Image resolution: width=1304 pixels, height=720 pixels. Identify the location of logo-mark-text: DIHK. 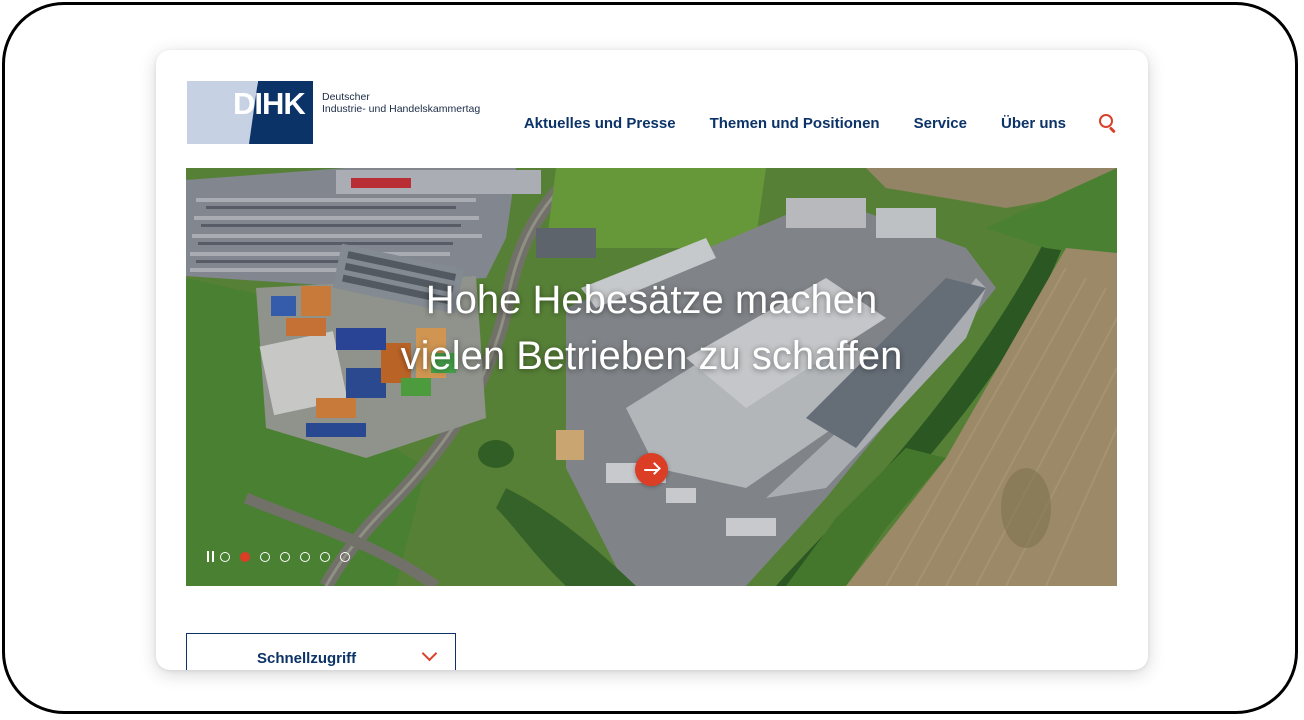
(269, 103).